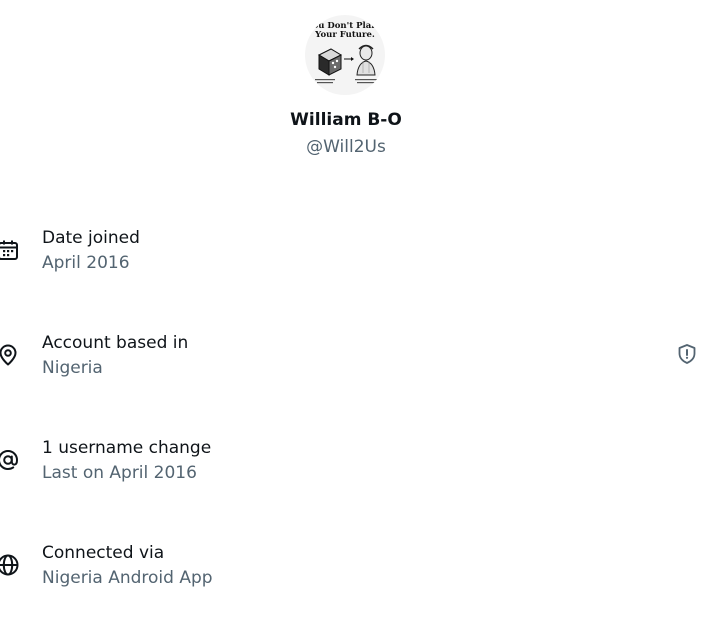 The height and width of the screenshot is (632, 702). What do you see at coordinates (10, 250) in the screenshot?
I see `calendar-icon` at bounding box center [10, 250].